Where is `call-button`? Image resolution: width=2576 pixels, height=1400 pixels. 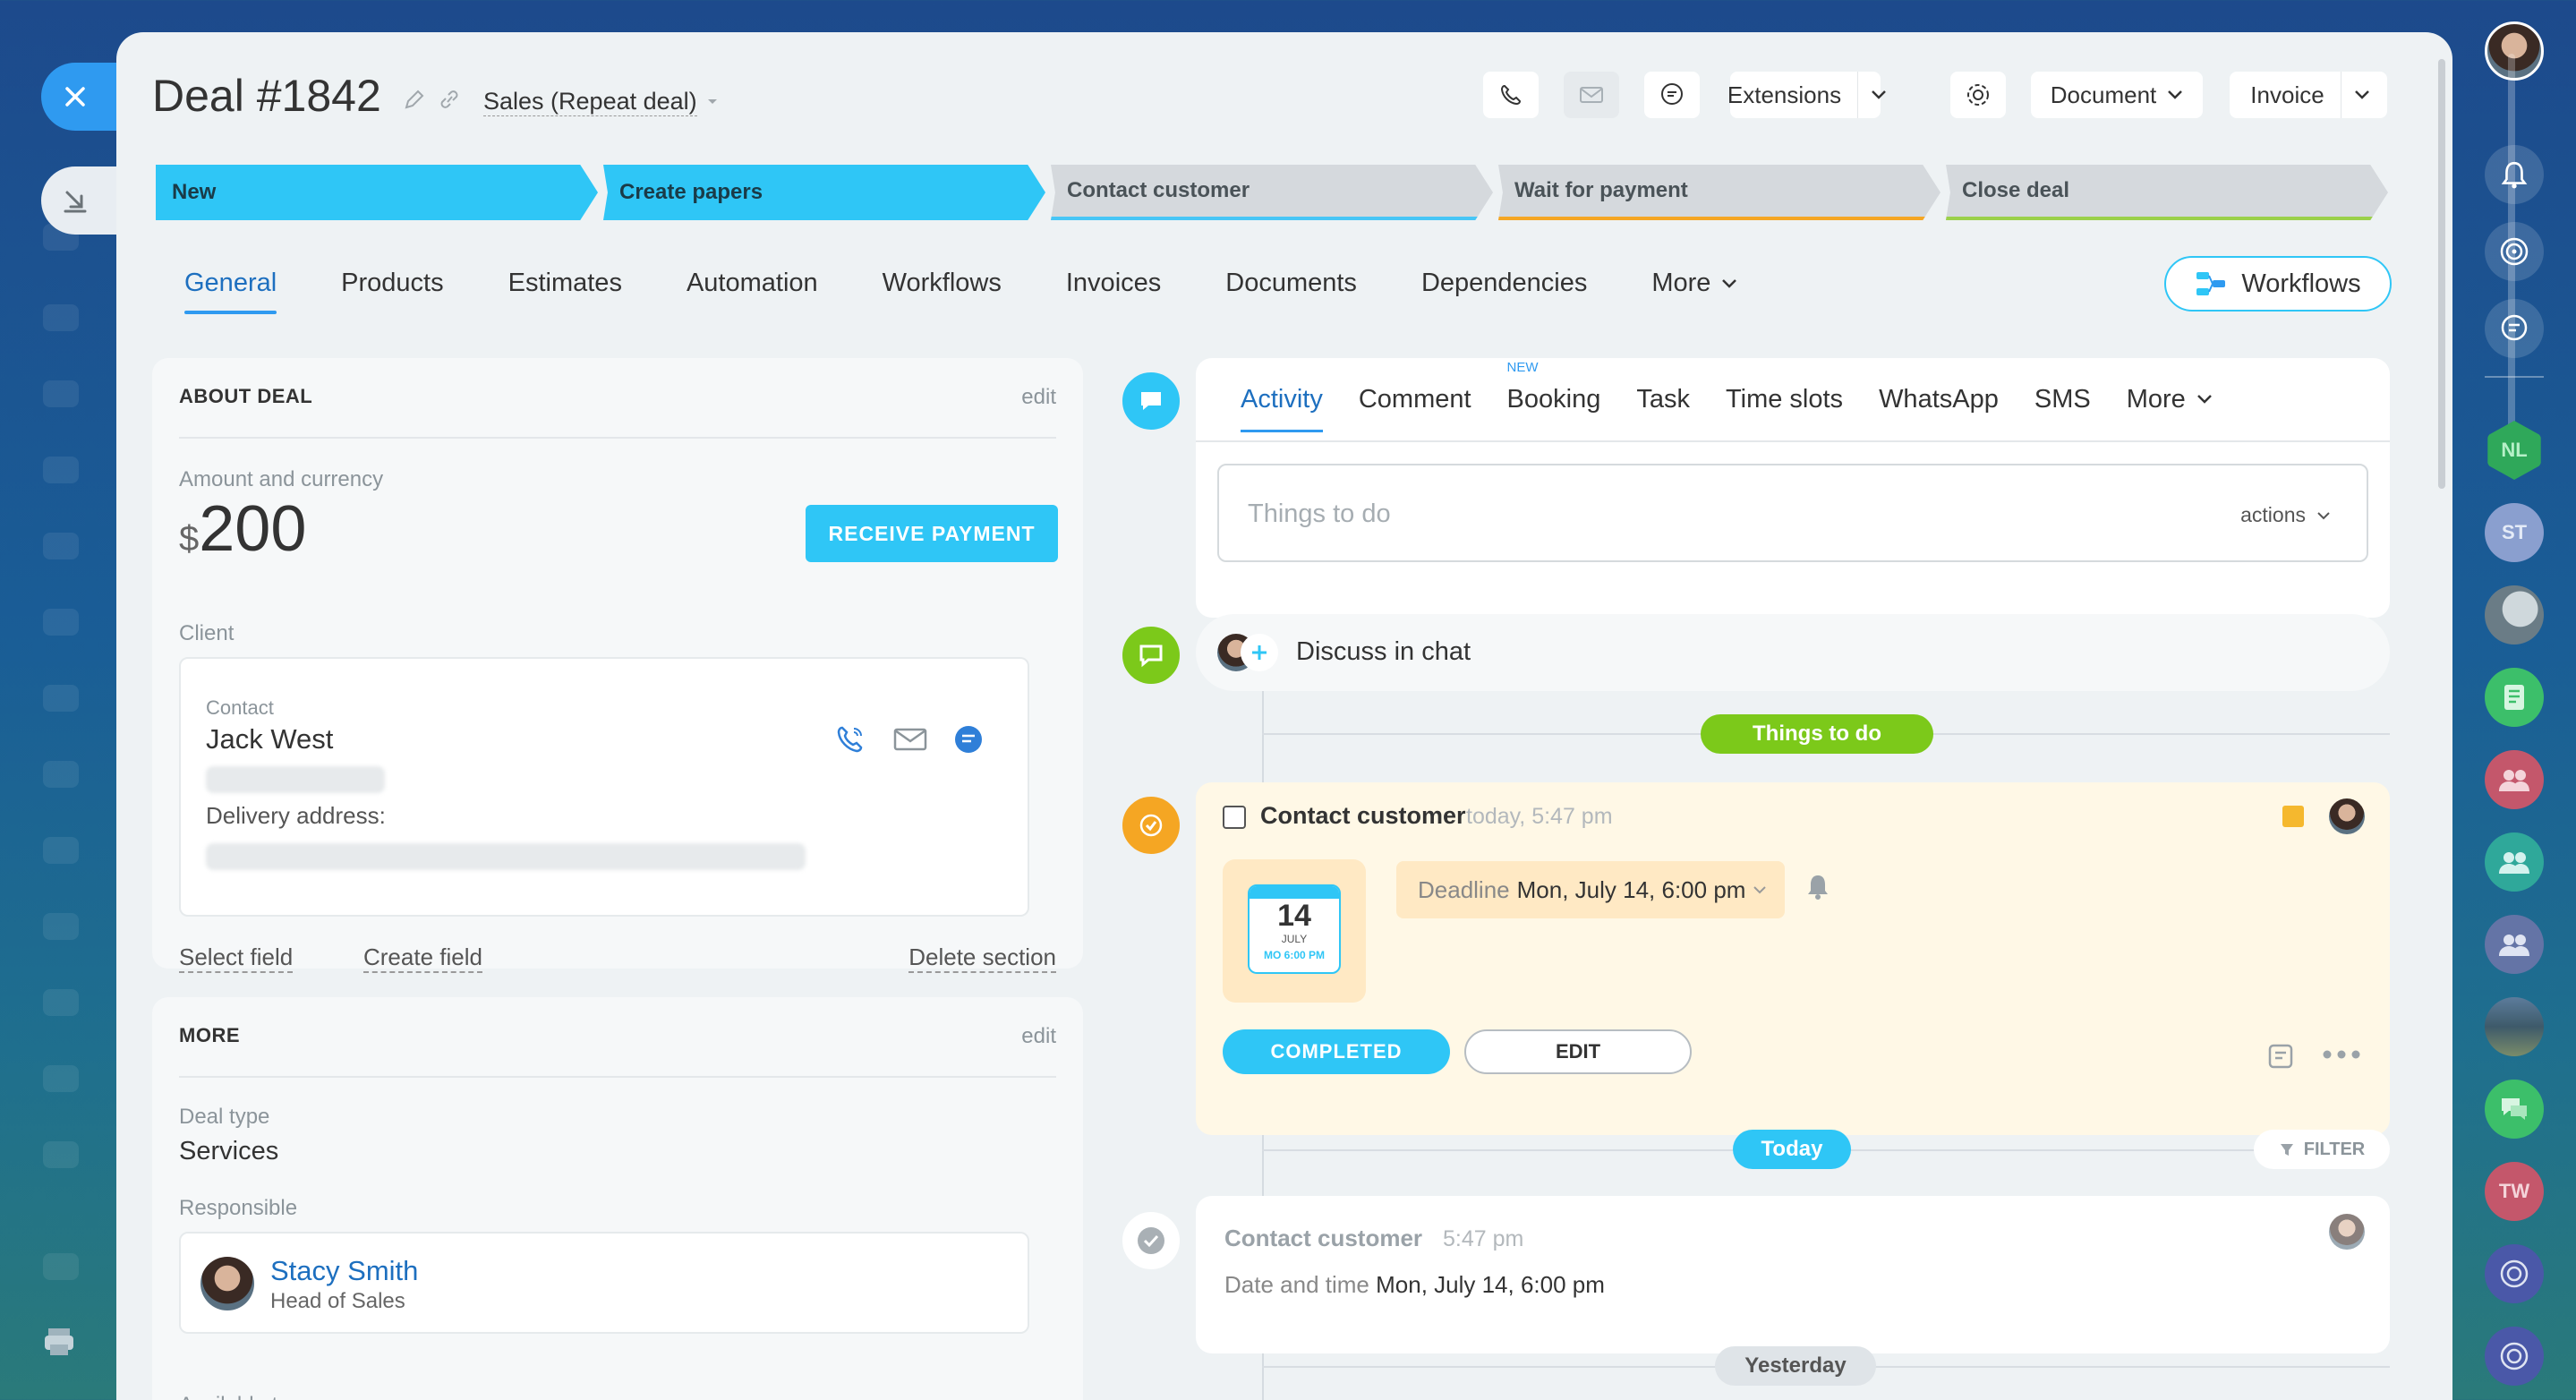
call-button is located at coordinates (1511, 95).